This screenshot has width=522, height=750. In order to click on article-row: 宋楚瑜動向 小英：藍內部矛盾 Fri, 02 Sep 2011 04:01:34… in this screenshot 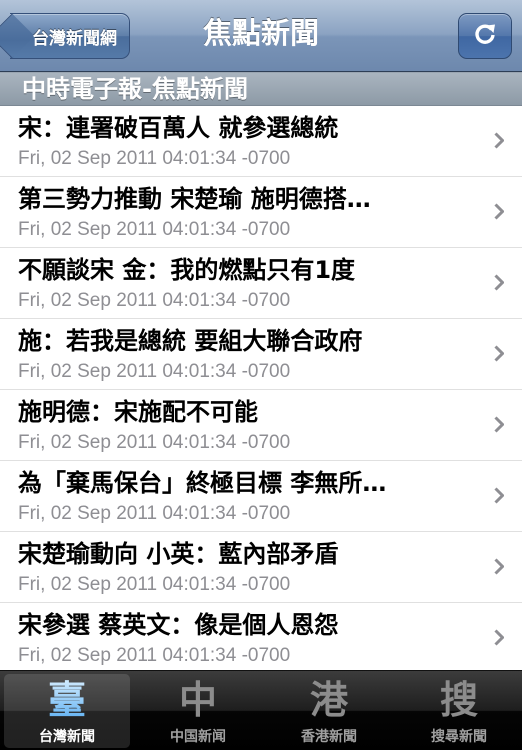, I will do `click(261, 567)`.